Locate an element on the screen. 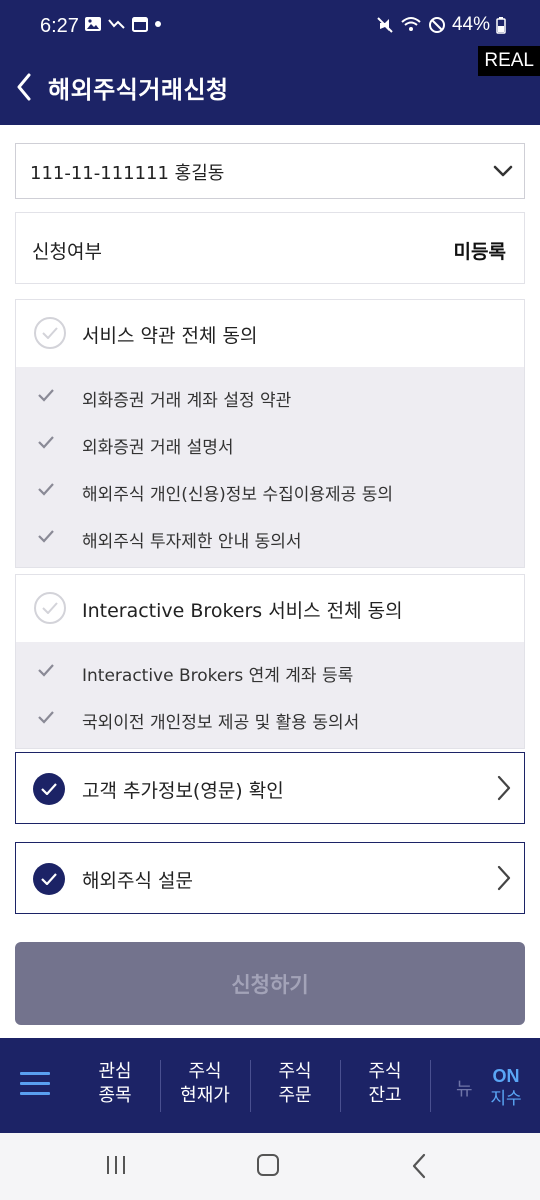 The height and width of the screenshot is (1200, 540). recent-apps-icon is located at coordinates (116, 1165).